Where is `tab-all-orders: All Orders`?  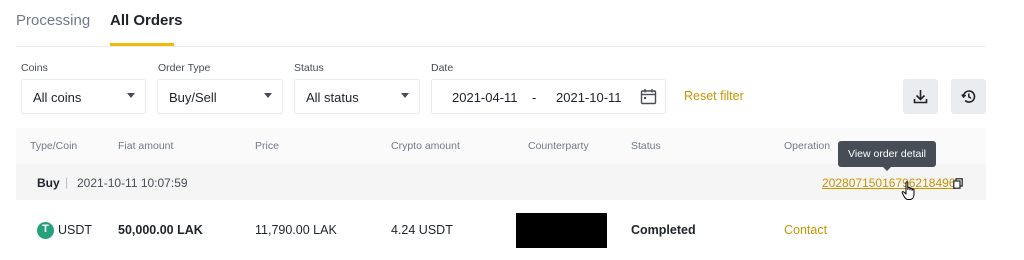
tab-all-orders: All Orders is located at coordinates (146, 20).